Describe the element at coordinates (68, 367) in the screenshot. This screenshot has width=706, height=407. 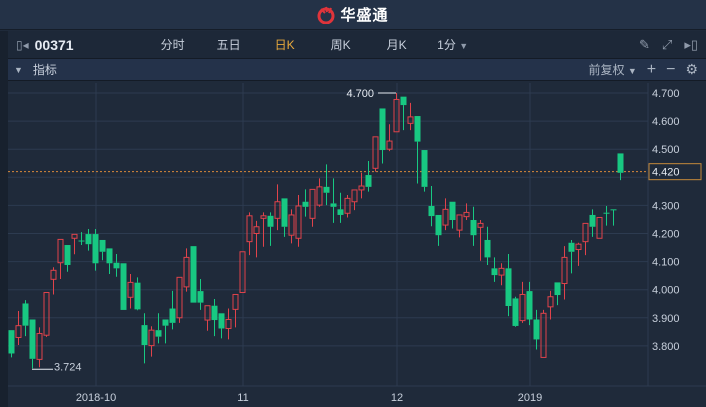
I see `min-price-label: 3.724` at that location.